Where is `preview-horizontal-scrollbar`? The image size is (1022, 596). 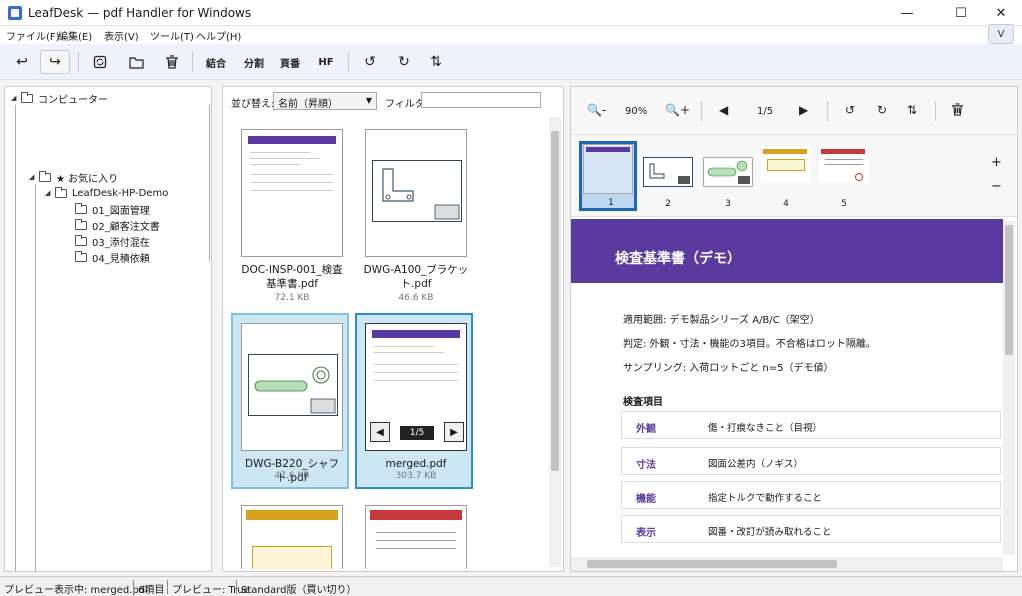
preview-horizontal-scrollbar is located at coordinates (787, 564).